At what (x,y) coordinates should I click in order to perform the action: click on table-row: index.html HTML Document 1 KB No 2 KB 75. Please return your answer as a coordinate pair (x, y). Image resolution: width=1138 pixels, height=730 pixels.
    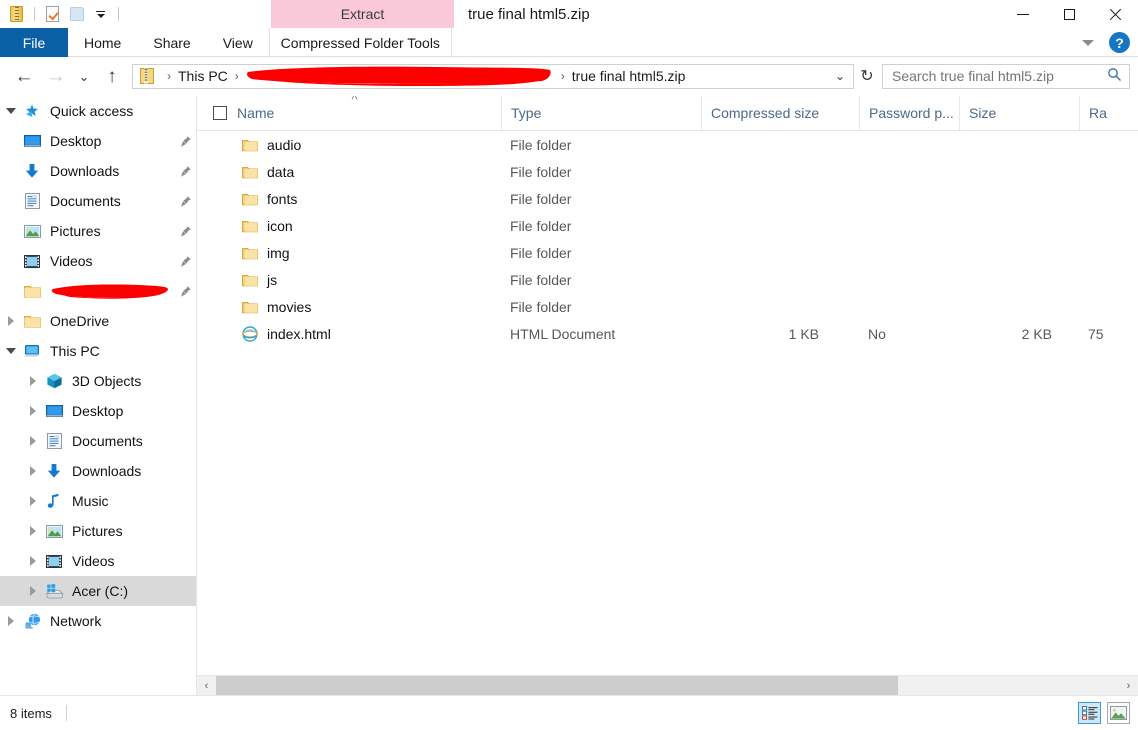
    Looking at the image, I should click on (667, 333).